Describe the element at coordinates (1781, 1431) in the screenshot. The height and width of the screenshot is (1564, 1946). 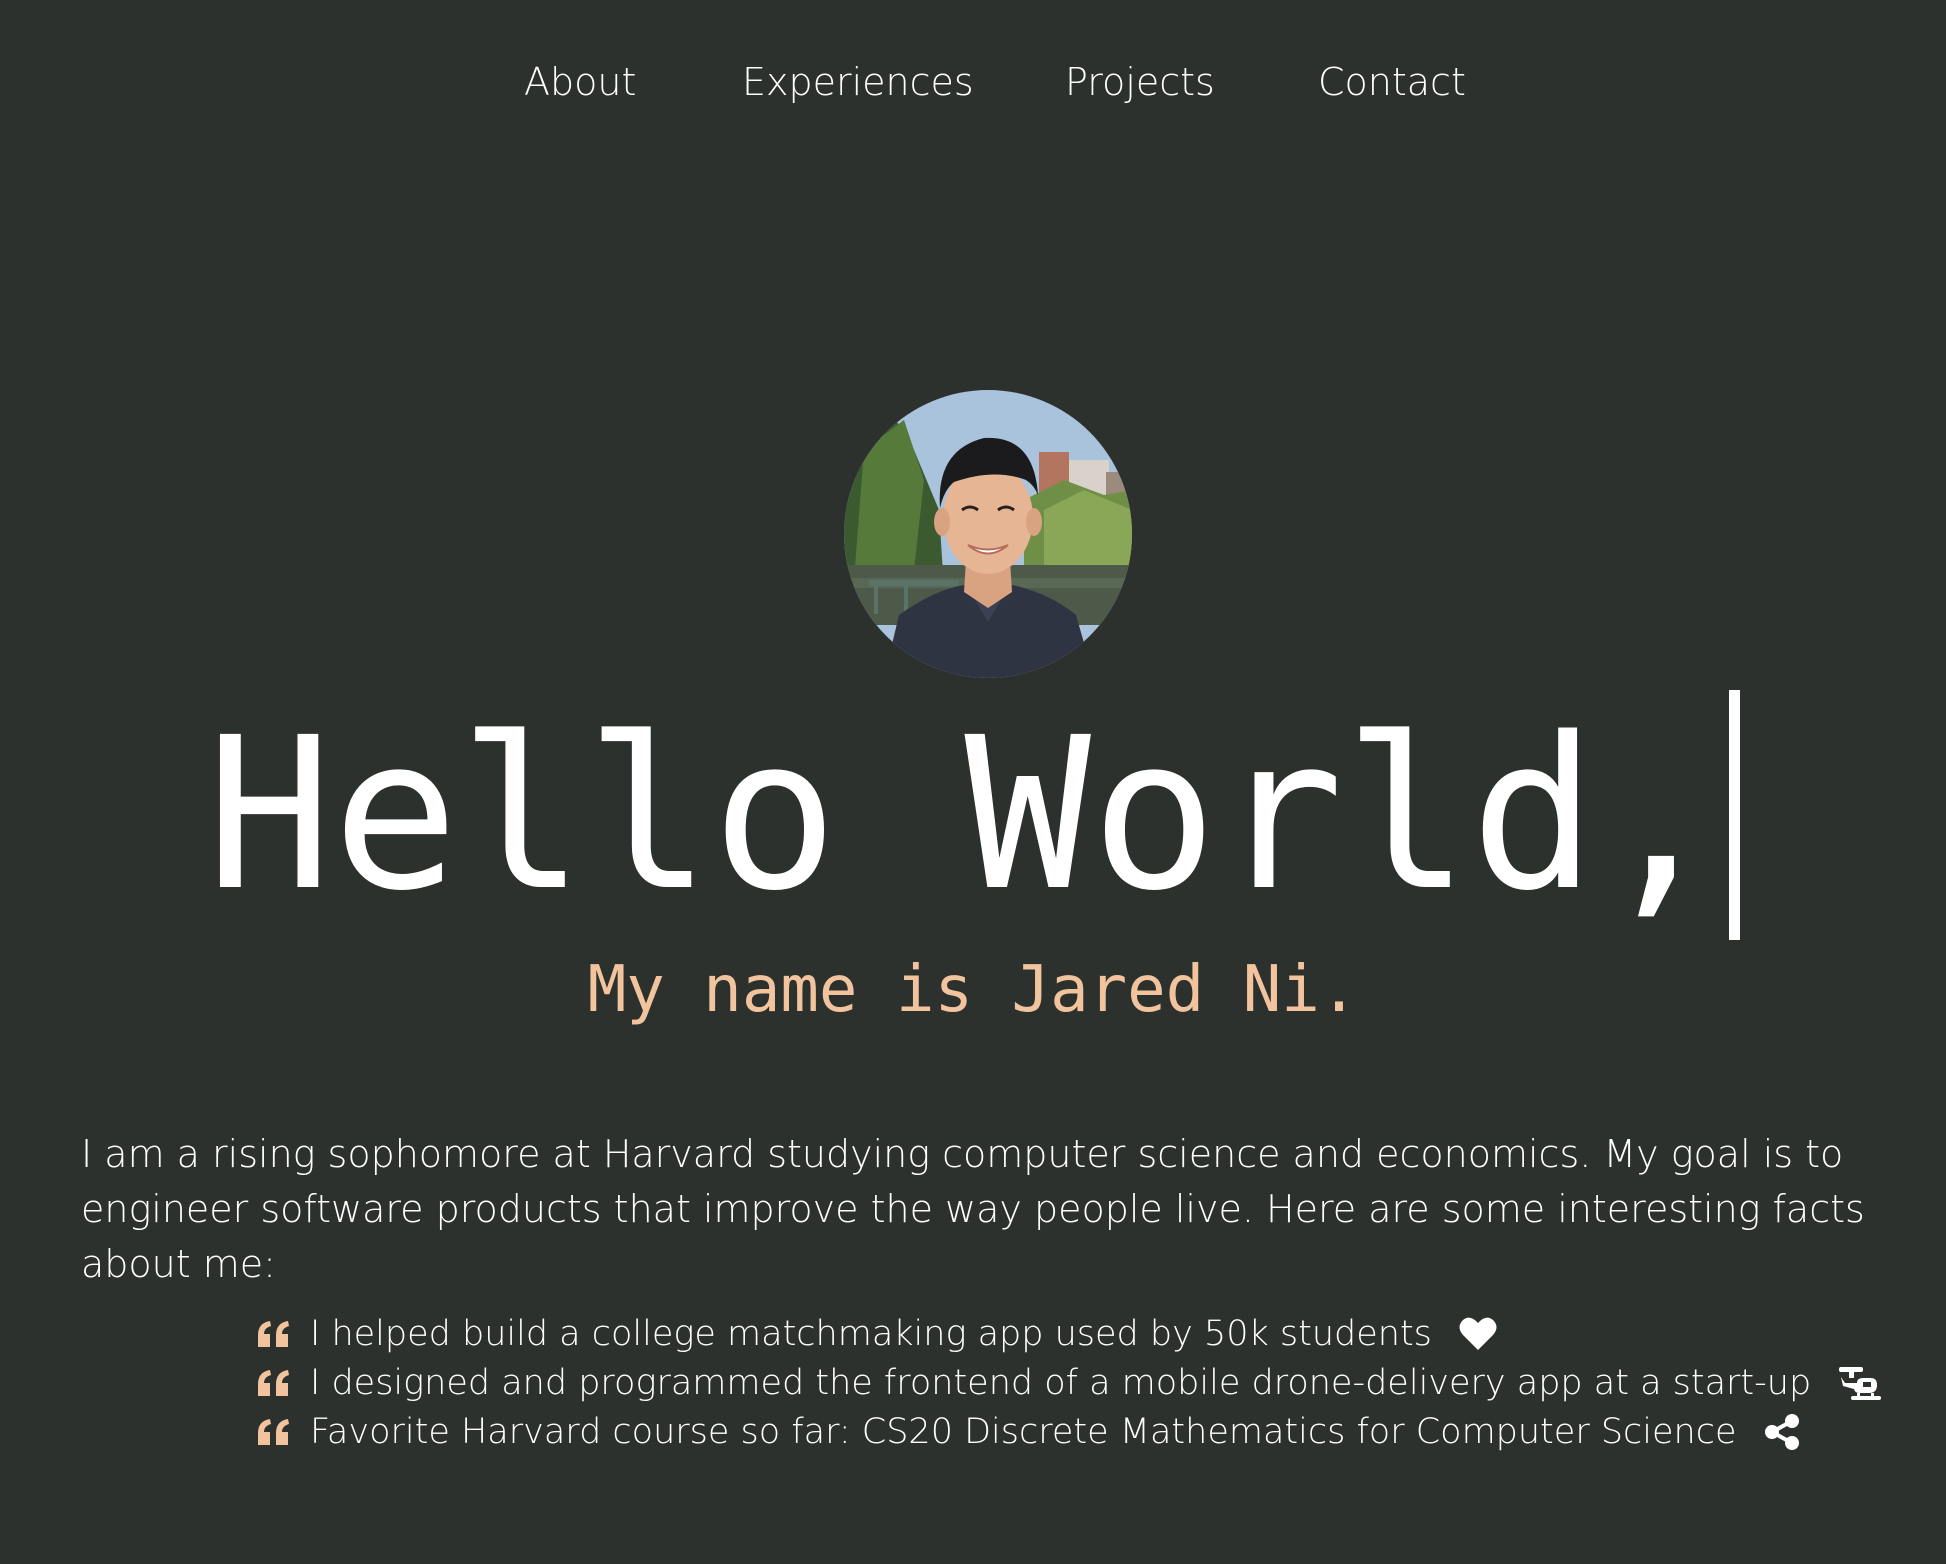
I see `share-nodes-icon` at that location.